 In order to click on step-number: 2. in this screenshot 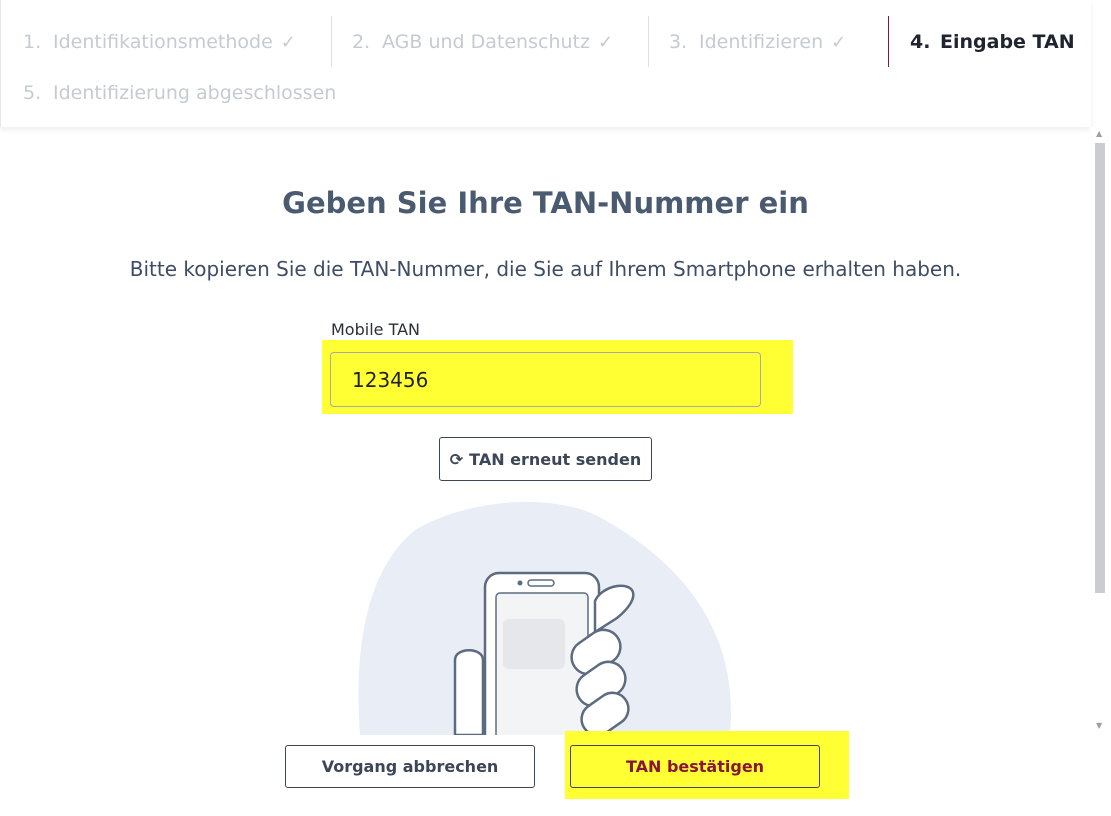, I will do `click(361, 42)`.